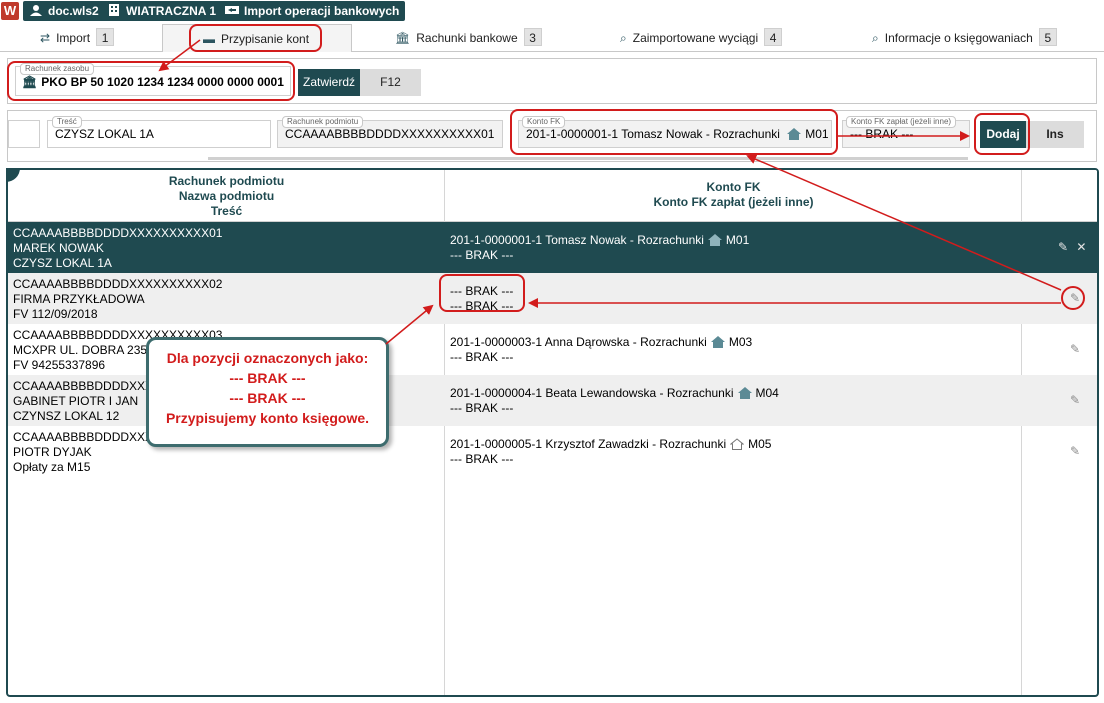 The width and height of the screenshot is (1104, 703). Describe the element at coordinates (329, 82) in the screenshot. I see `confirm-button: Zatwierdź` at that location.